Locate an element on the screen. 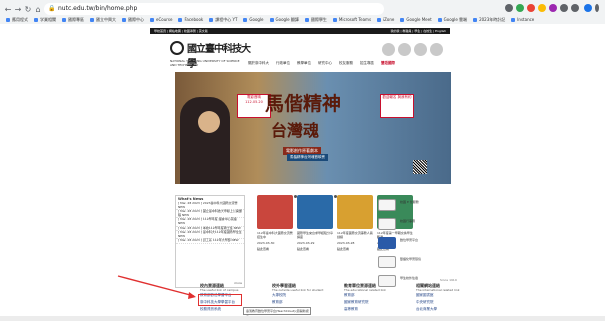 This screenshot has width=605, height=321. annotation-arrow-icon is located at coordinates (156, 287).